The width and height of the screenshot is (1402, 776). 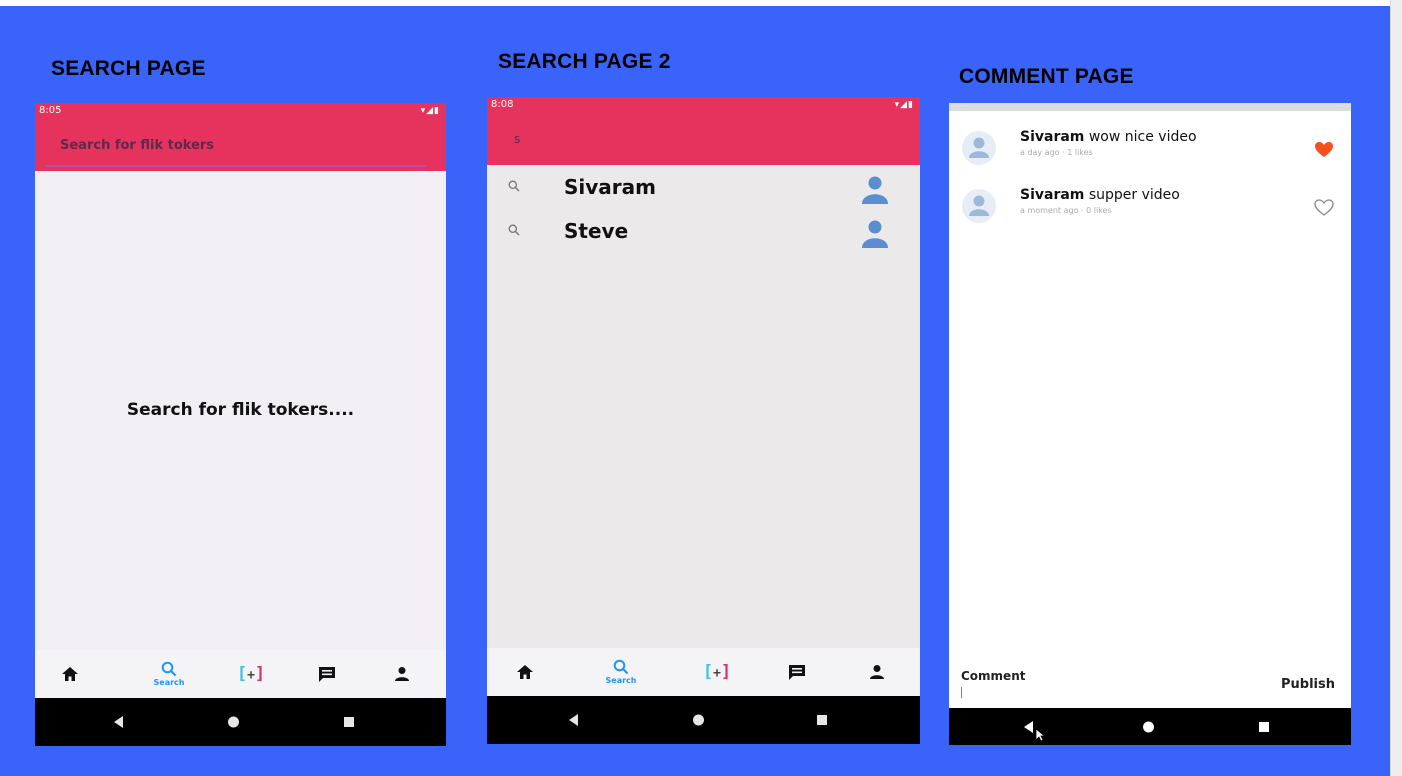 What do you see at coordinates (1091, 693) in the screenshot?
I see `comment-input` at bounding box center [1091, 693].